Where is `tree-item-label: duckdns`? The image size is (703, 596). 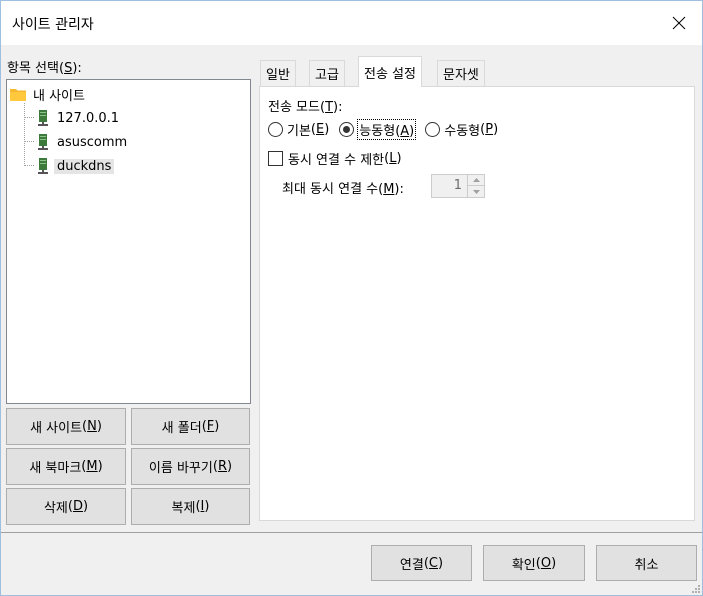 tree-item-label: duckdns is located at coordinates (84, 166).